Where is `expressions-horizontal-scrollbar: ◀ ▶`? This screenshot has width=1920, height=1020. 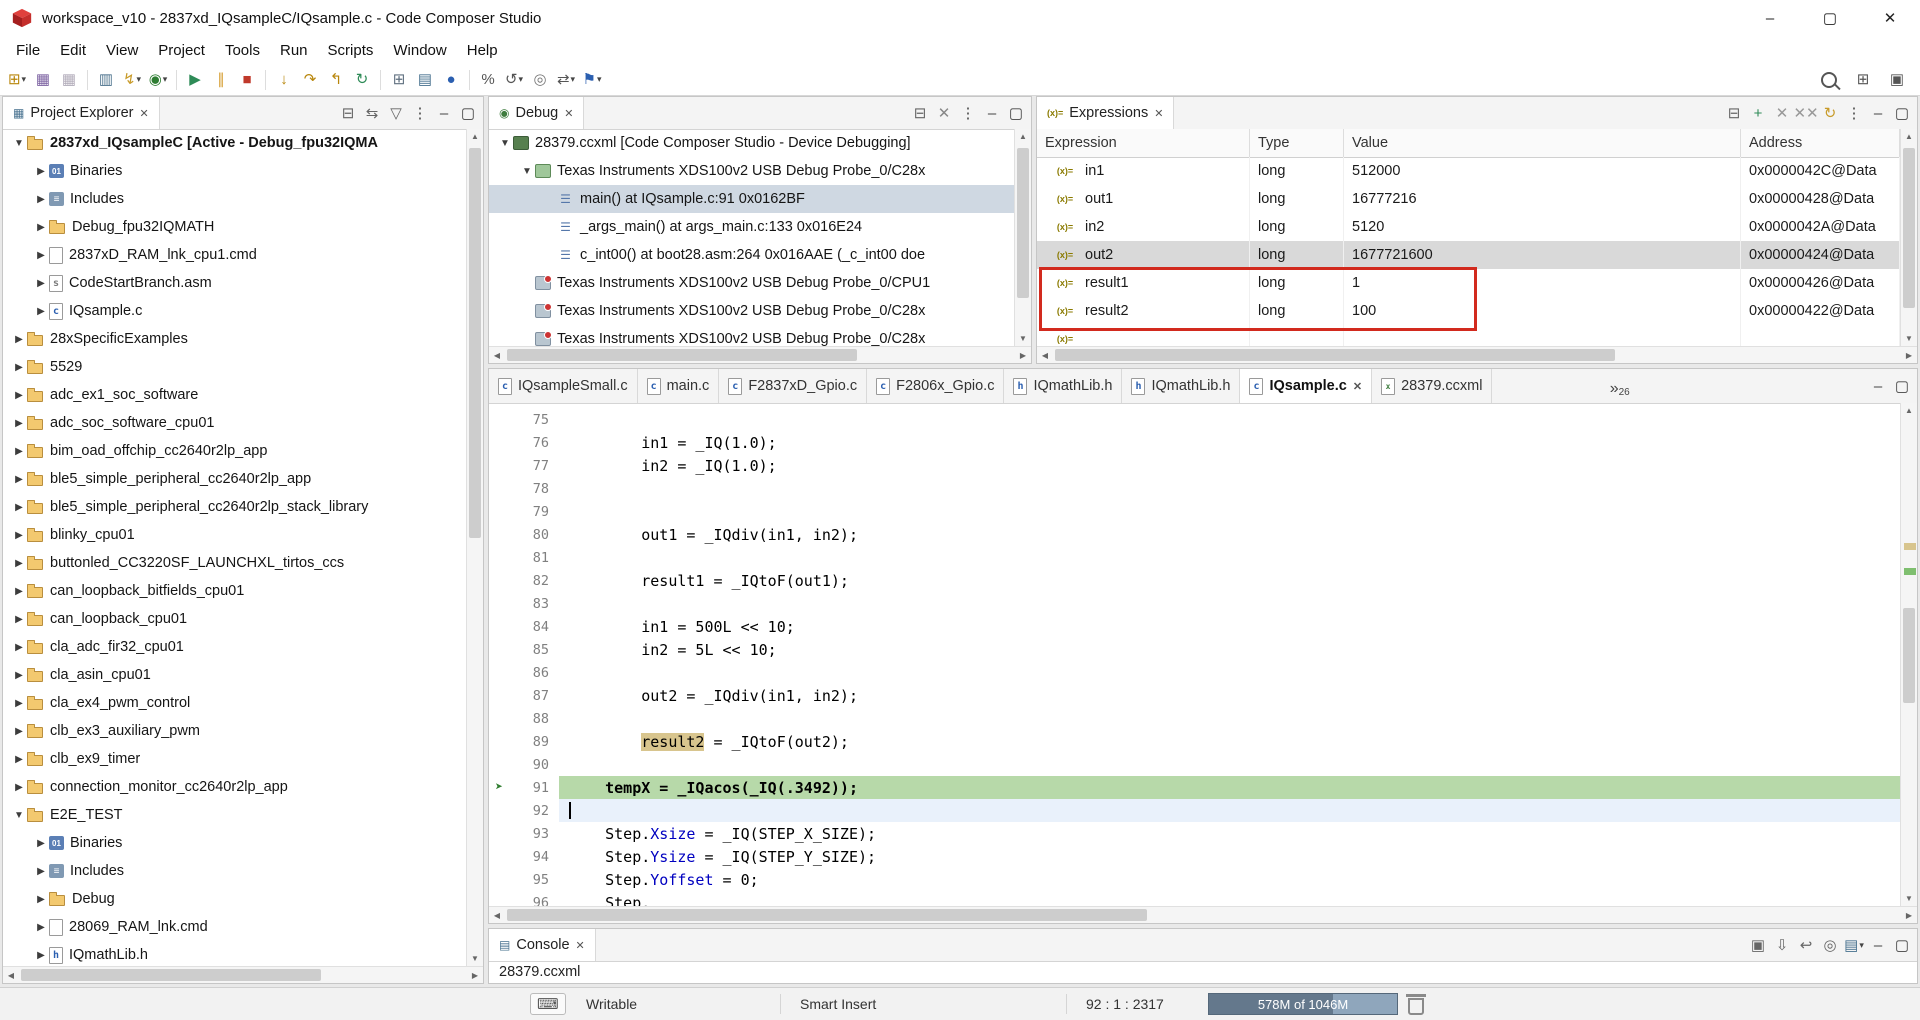 expressions-horizontal-scrollbar: ◀ ▶ is located at coordinates (1477, 354).